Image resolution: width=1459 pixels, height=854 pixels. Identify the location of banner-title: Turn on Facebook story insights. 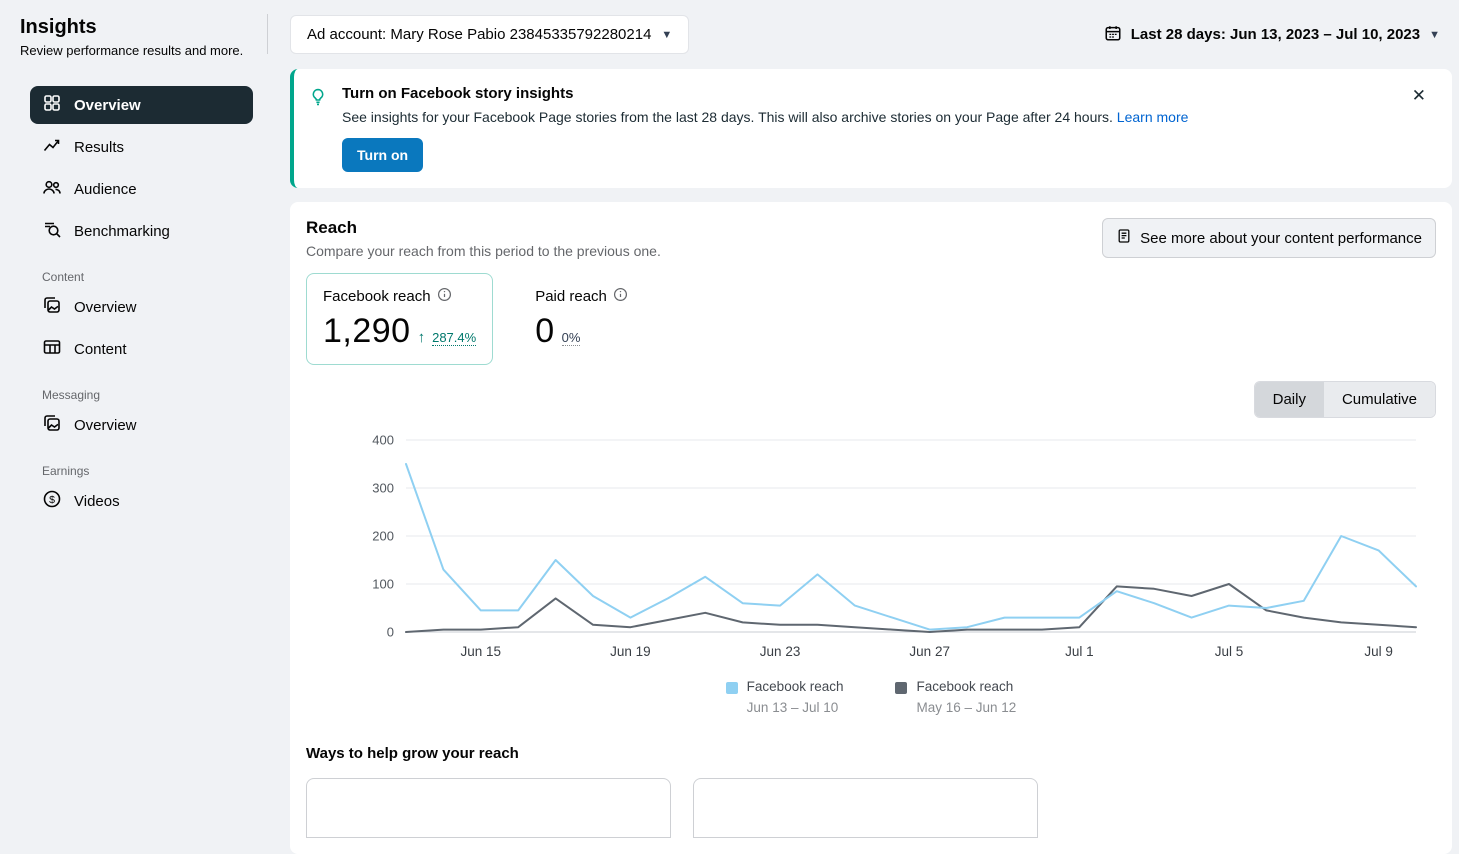
(458, 93).